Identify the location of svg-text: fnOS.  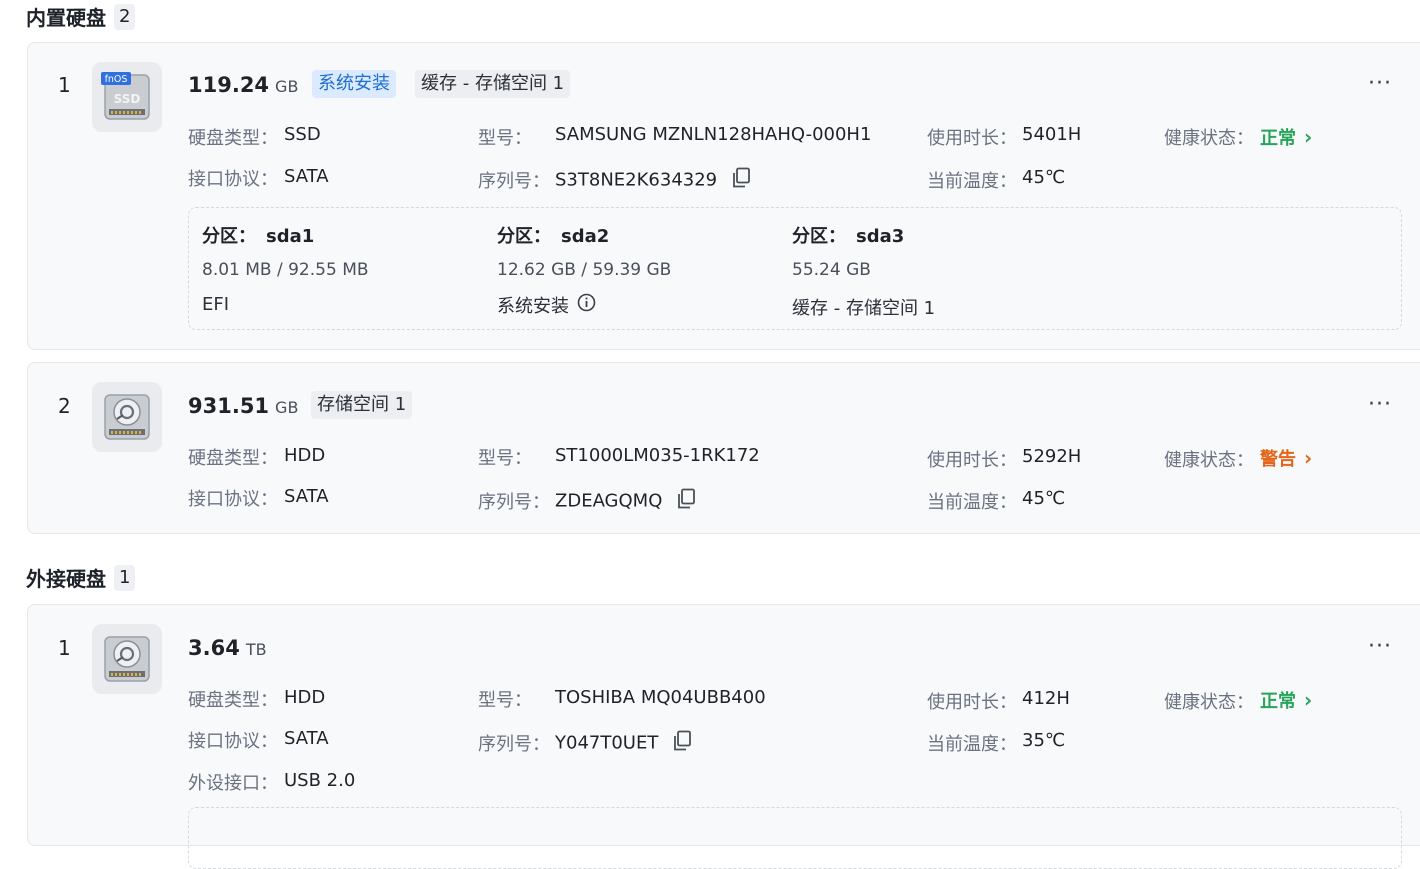
(116, 79).